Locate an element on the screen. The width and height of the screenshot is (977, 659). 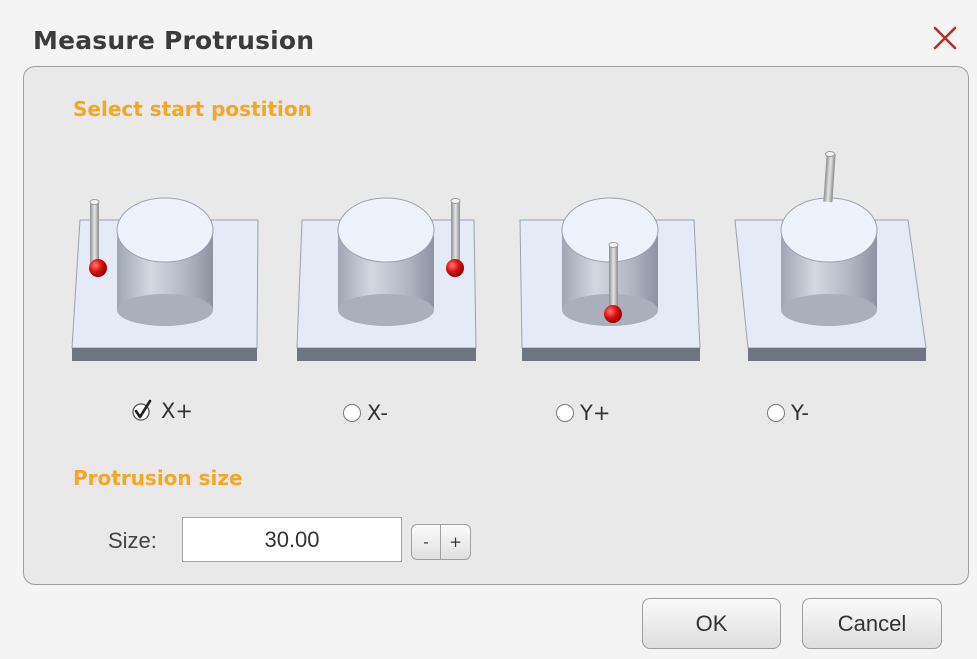
illustration-x-plus is located at coordinates (165, 279).